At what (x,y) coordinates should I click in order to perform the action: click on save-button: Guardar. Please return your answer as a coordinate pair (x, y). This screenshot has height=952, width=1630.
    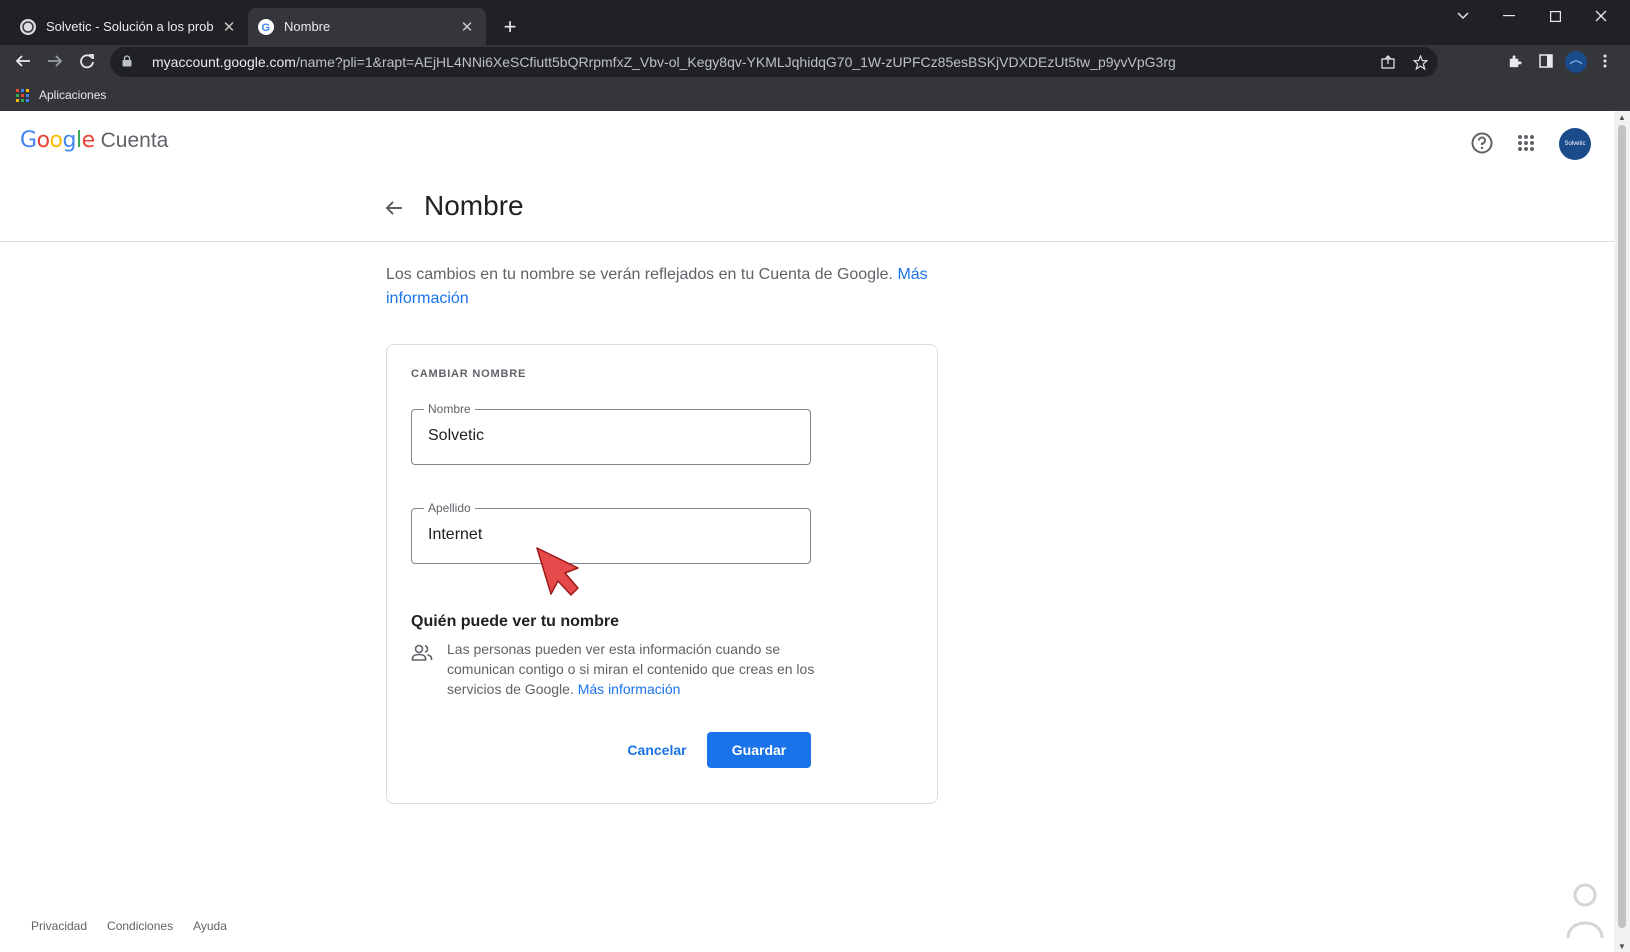
    Looking at the image, I should click on (759, 750).